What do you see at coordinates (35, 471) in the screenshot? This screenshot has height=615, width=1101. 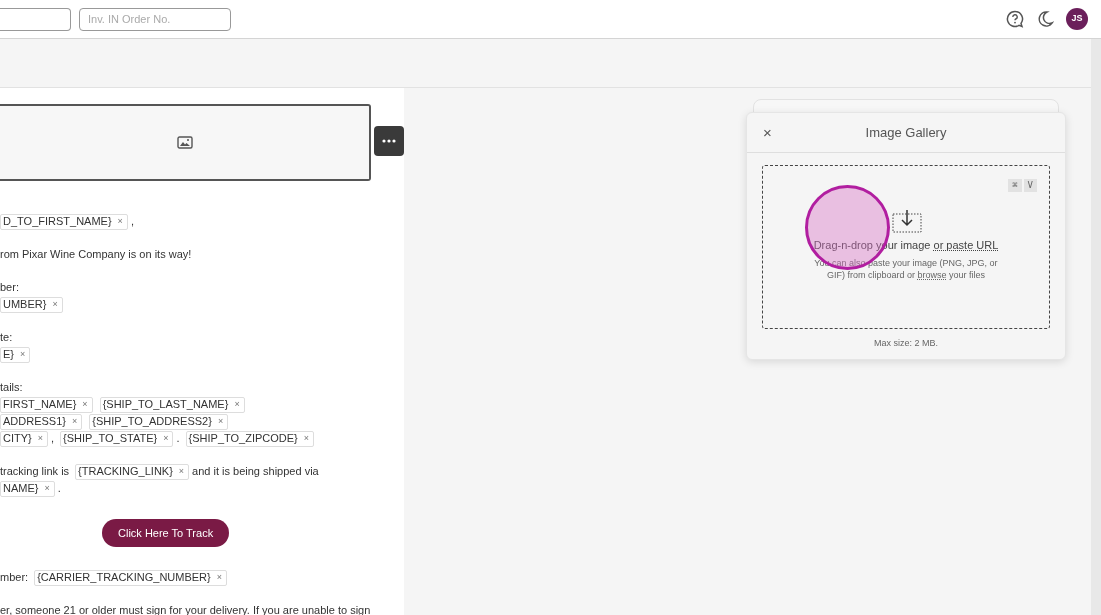 I see `body-text: tracking link is` at bounding box center [35, 471].